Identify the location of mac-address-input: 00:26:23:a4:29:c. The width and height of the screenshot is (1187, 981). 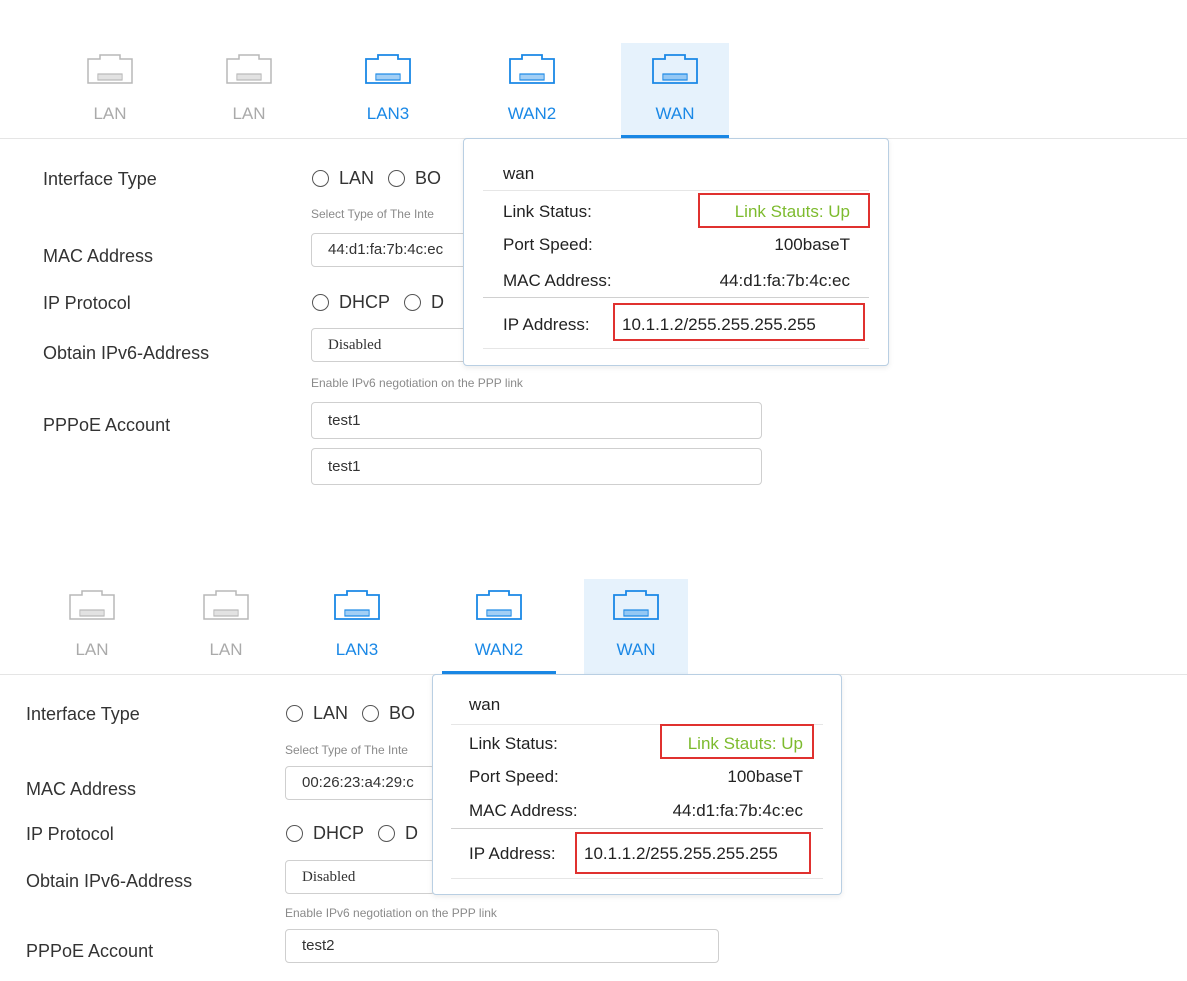
(360, 783).